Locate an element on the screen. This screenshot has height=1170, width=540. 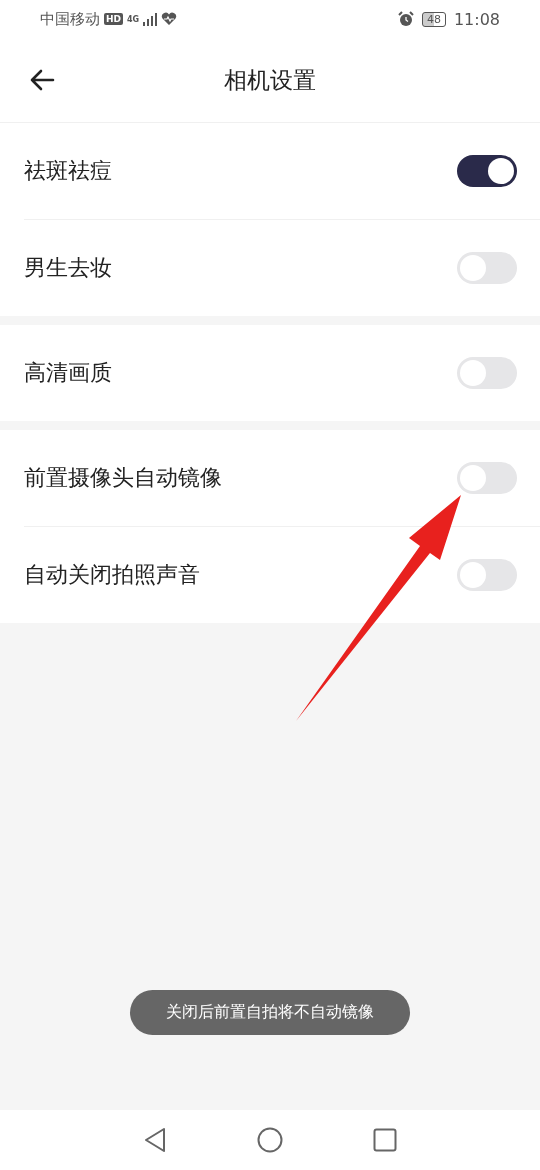
signal-icon is located at coordinates (150, 19).